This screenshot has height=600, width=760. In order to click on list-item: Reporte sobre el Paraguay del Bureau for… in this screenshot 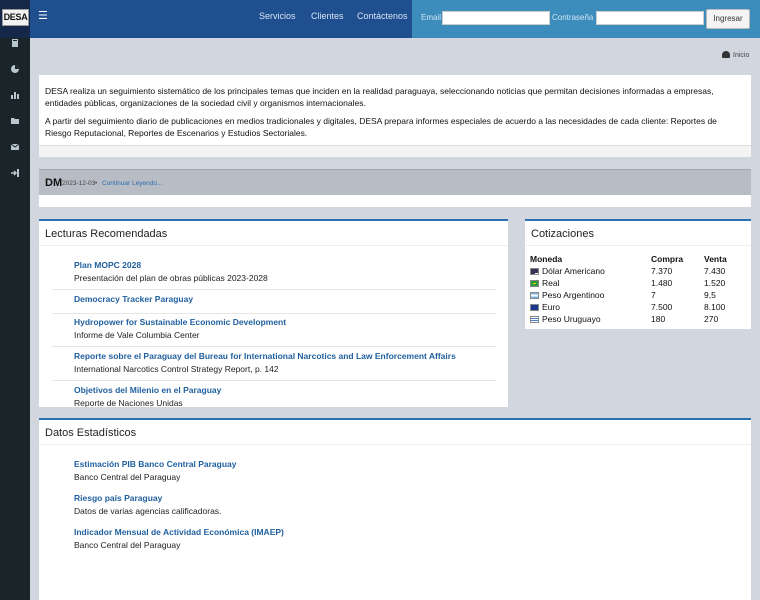, I will do `click(274, 366)`.